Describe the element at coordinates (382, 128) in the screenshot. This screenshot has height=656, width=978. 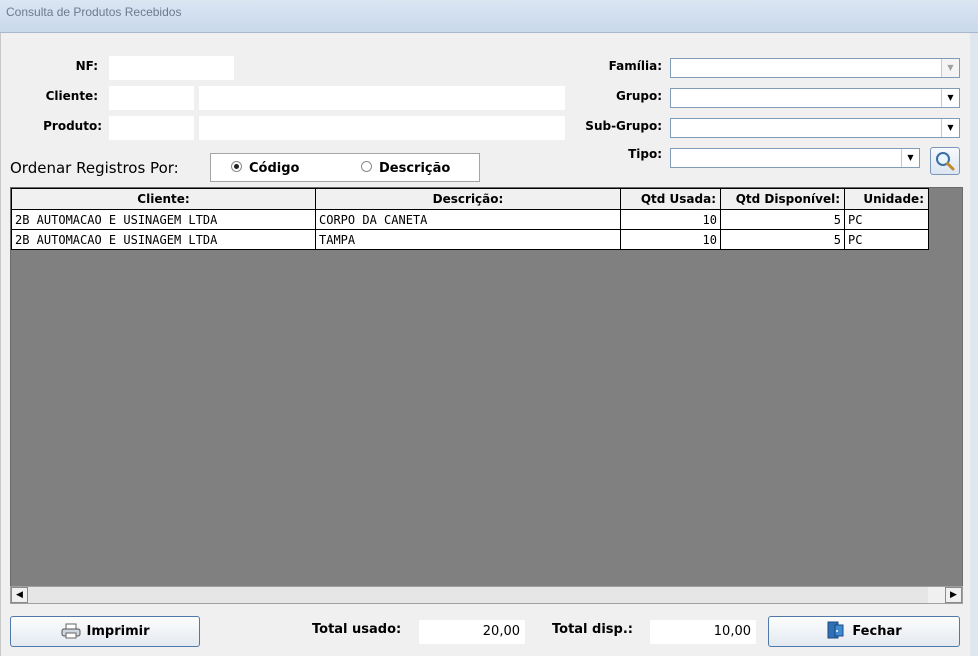
I see `produto-name-input` at that location.